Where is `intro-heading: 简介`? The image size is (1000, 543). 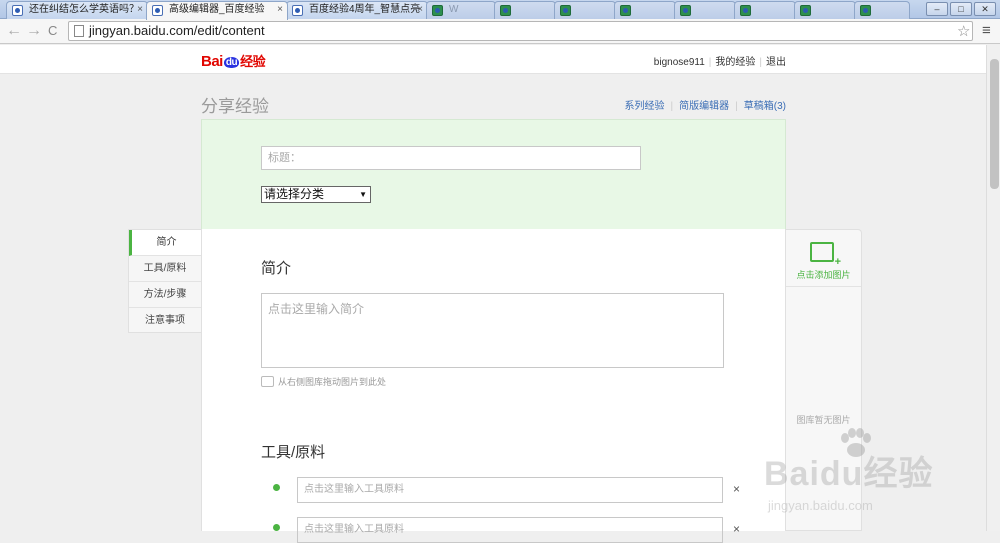 intro-heading: 简介 is located at coordinates (276, 268).